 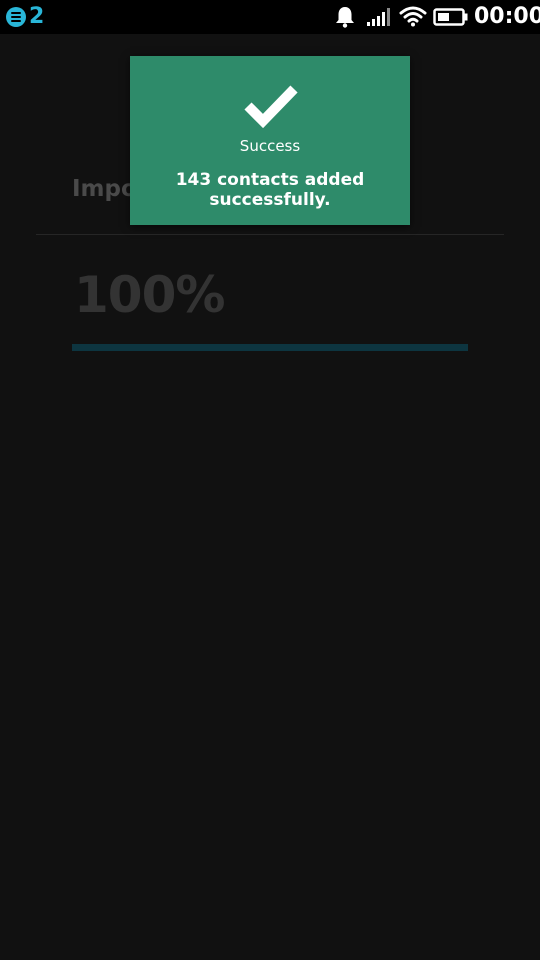 What do you see at coordinates (270, 190) in the screenshot?
I see `toast-message: 143 contacts added successfully.` at bounding box center [270, 190].